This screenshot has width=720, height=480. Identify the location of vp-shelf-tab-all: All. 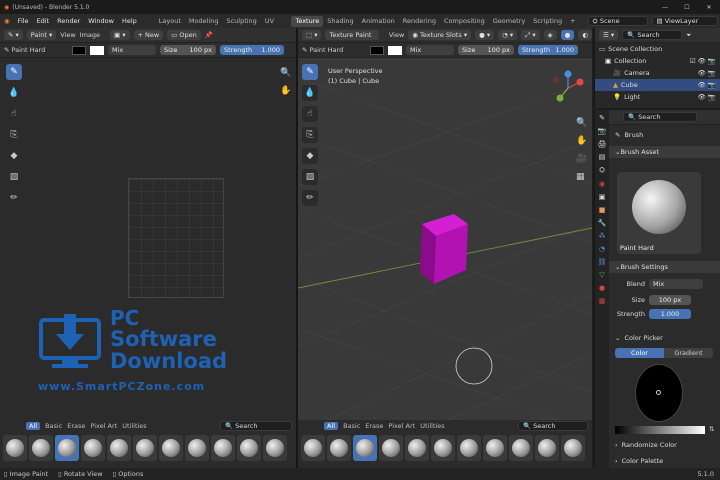
(331, 426).